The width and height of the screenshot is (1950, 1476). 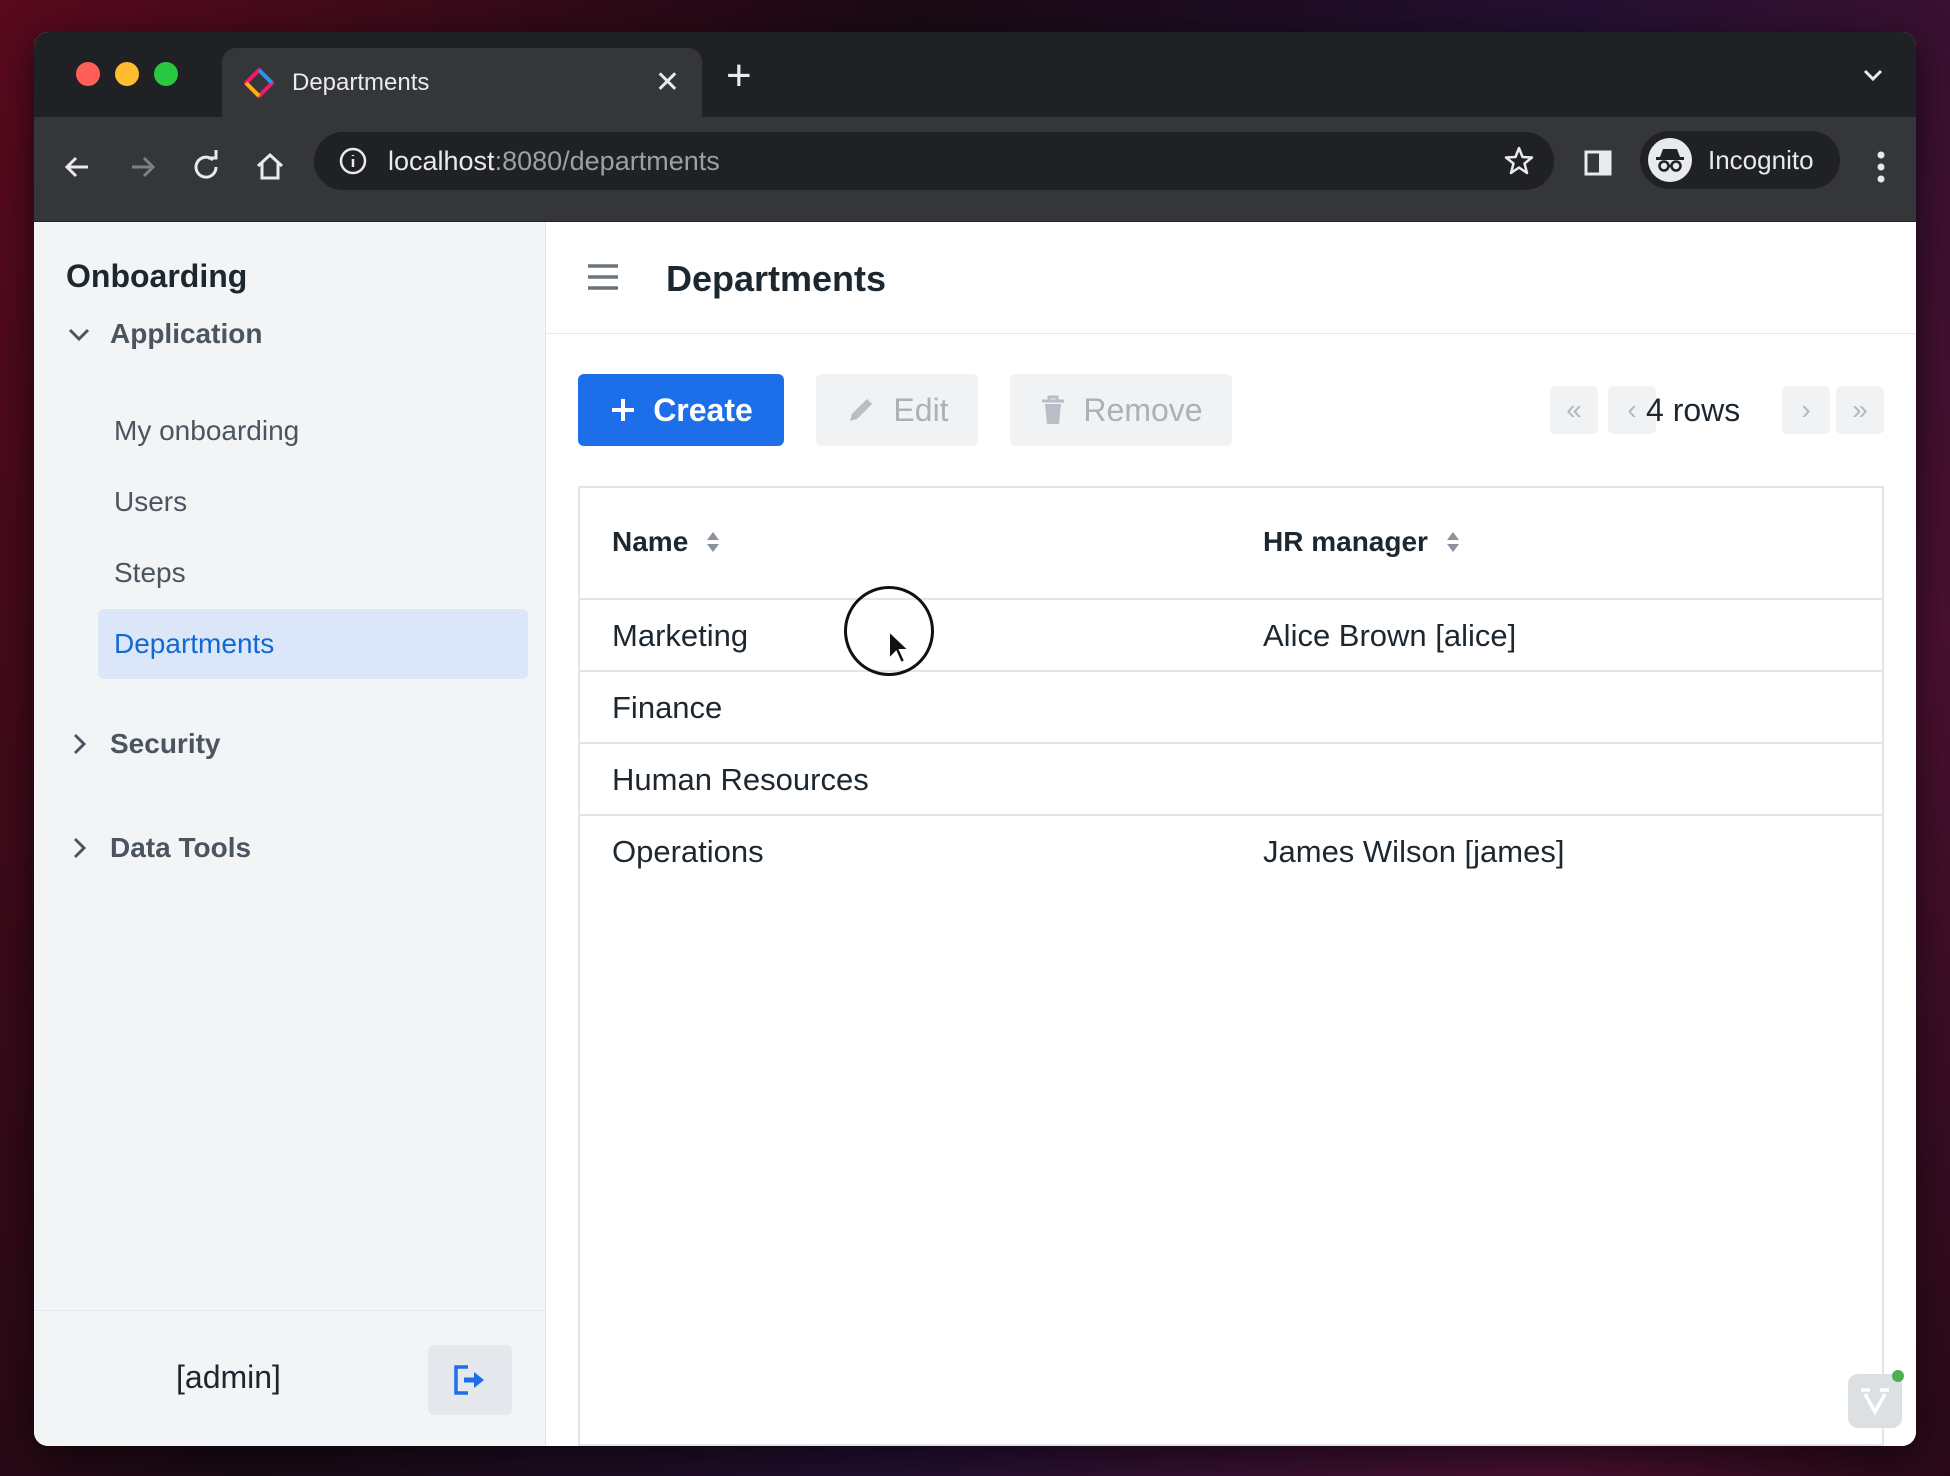 What do you see at coordinates (1053, 409) in the screenshot?
I see `trash-icon` at bounding box center [1053, 409].